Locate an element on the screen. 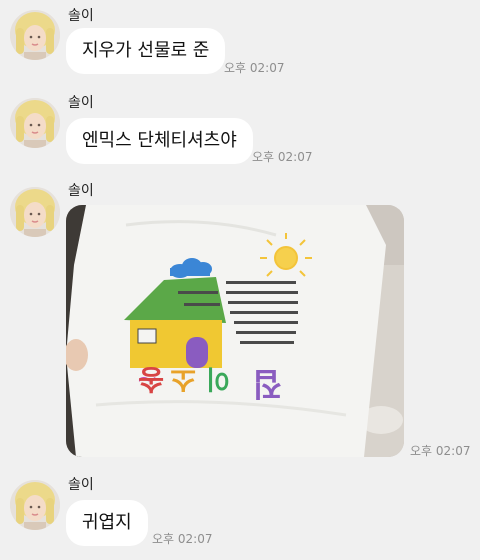 Image resolution: width=480 pixels, height=560 pixels. message-bubble: 엔믹스 단체티셔츠야 is located at coordinates (159, 141).